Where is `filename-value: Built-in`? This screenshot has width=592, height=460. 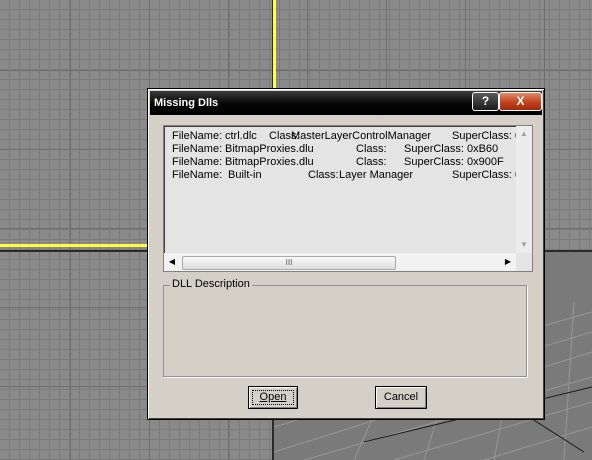 filename-value: Built-in is located at coordinates (245, 175).